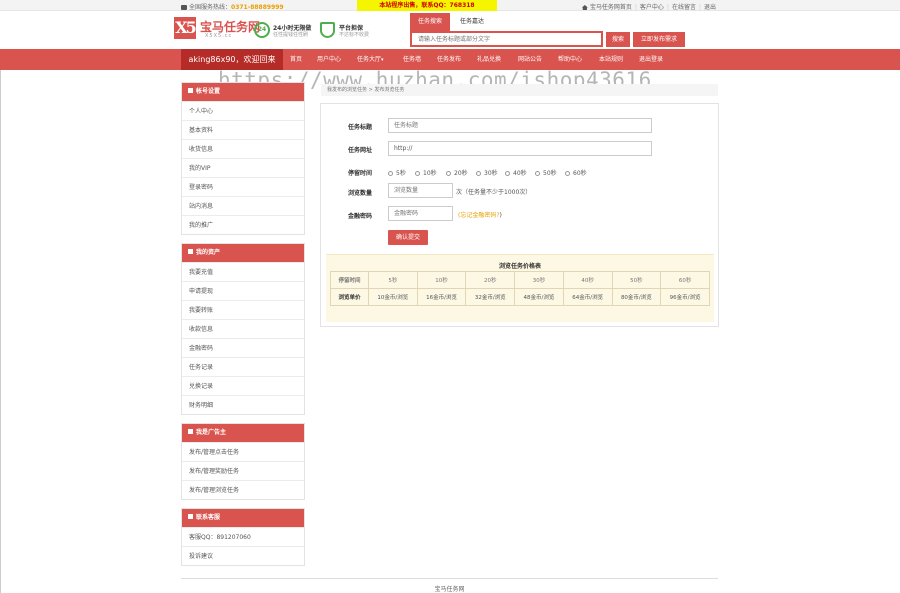 This screenshot has width=900, height=593. What do you see at coordinates (426, 172) in the screenshot?
I see `time-option-10: 10秒` at bounding box center [426, 172].